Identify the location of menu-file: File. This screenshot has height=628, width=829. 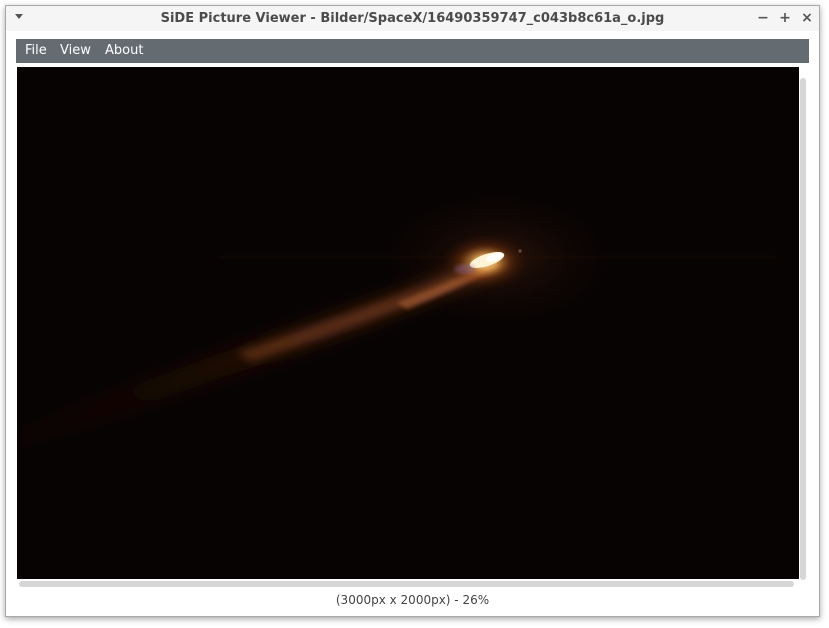
(36, 50).